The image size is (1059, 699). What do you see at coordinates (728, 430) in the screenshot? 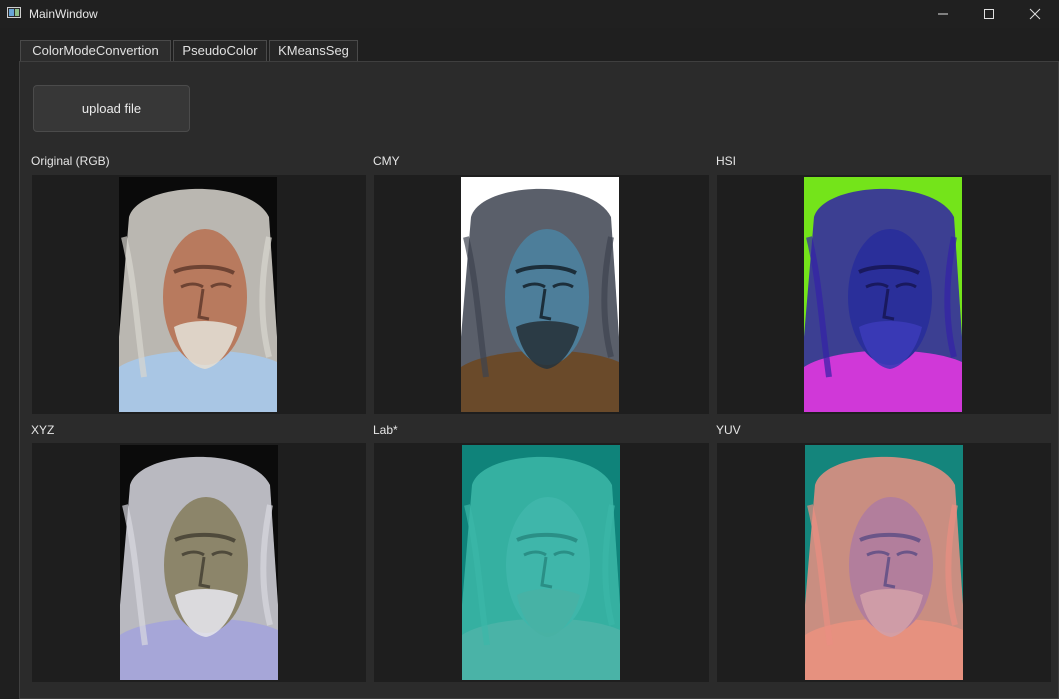
I see `label-yuv: YUV` at bounding box center [728, 430].